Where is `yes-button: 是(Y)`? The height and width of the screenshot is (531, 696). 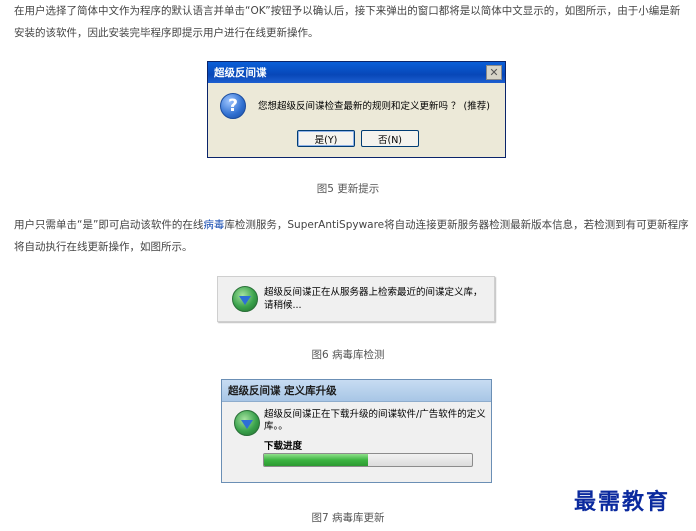
yes-button: 是(Y) is located at coordinates (326, 138).